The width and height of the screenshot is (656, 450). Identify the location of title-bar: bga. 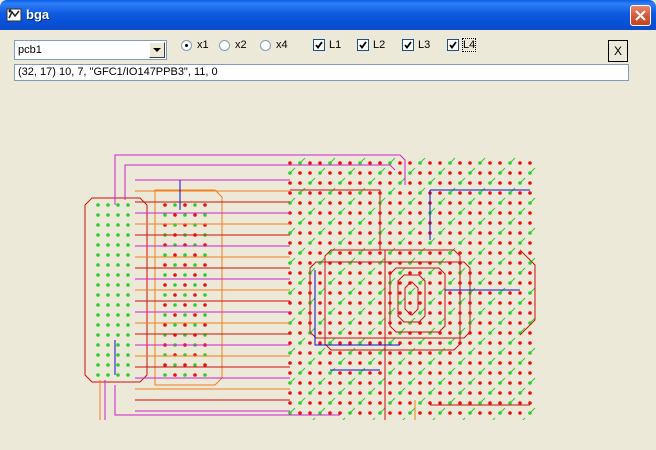
(328, 15).